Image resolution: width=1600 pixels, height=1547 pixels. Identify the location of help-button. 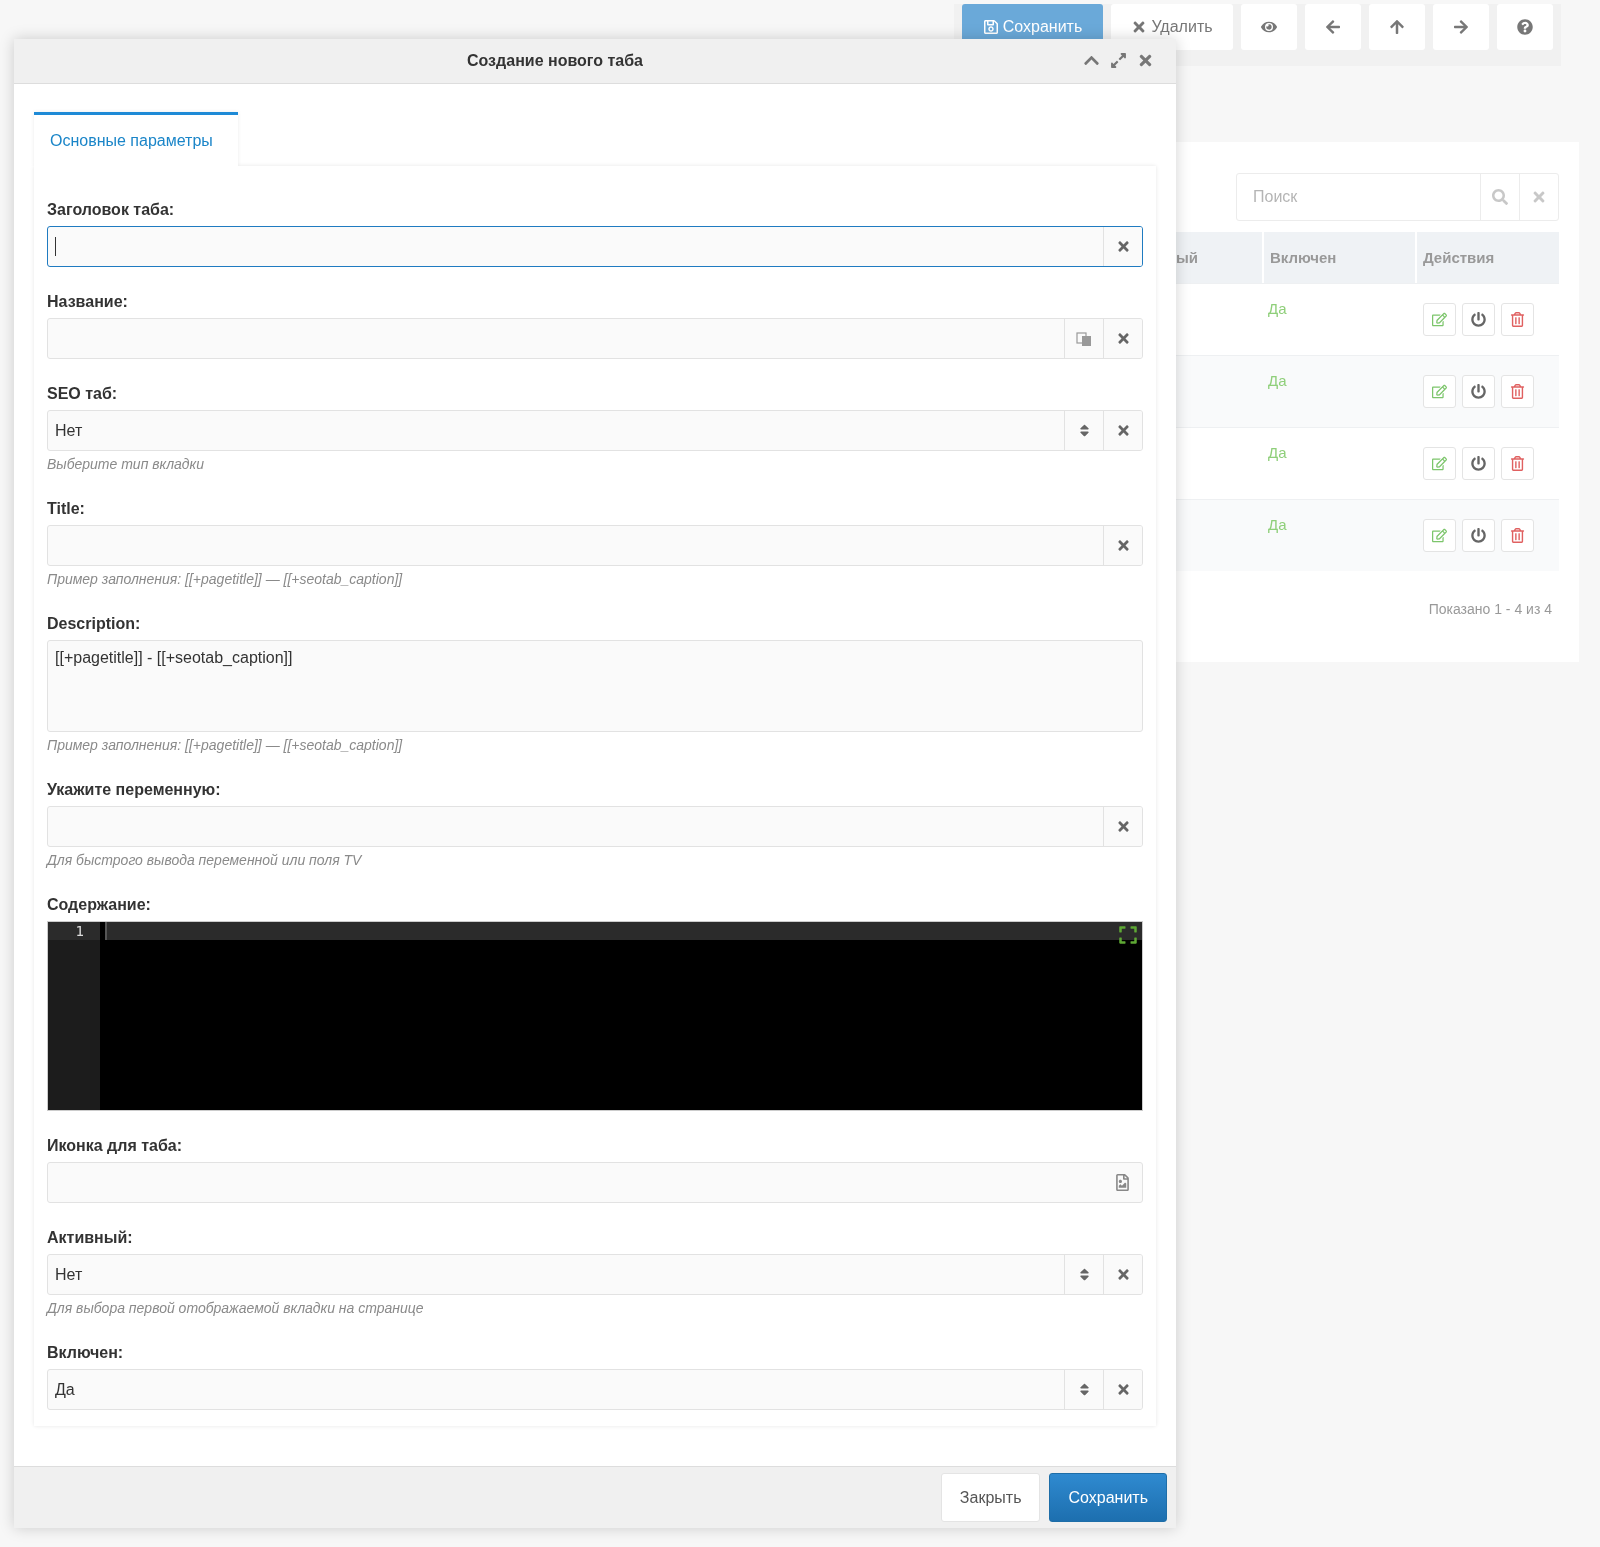
(1525, 27).